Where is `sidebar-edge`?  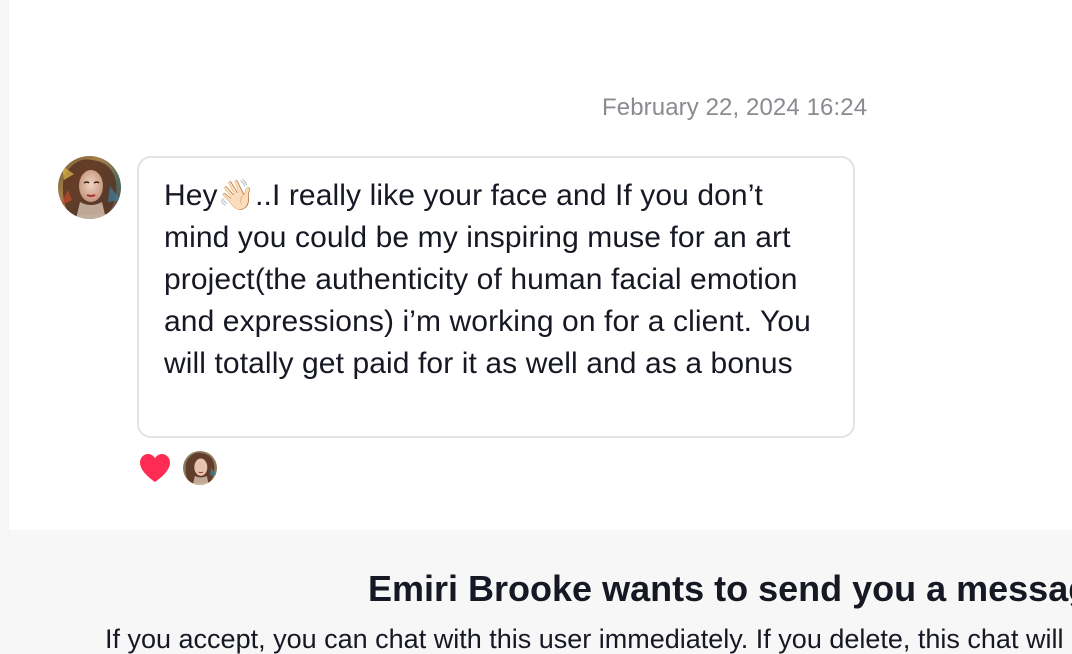
sidebar-edge is located at coordinates (4, 327).